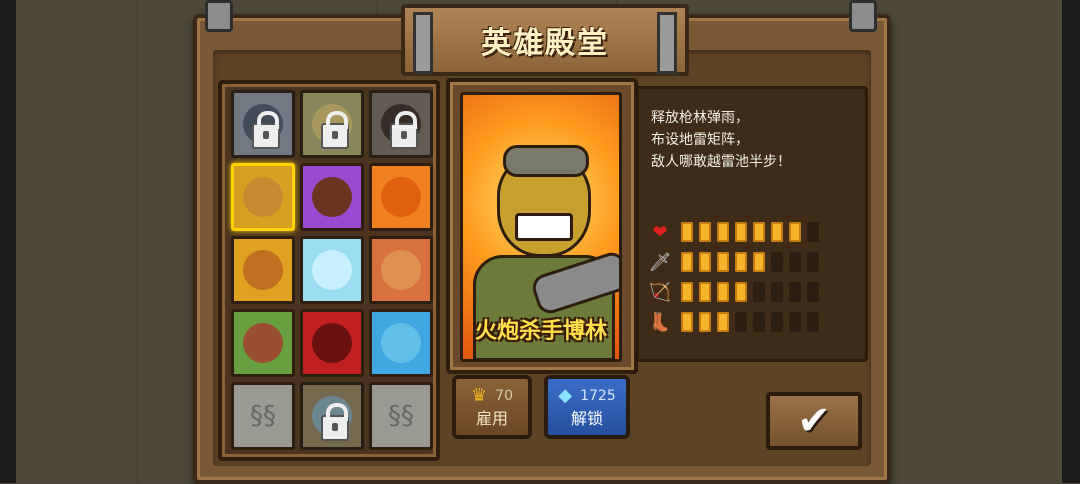  I want to click on hero-mouth, so click(544, 227).